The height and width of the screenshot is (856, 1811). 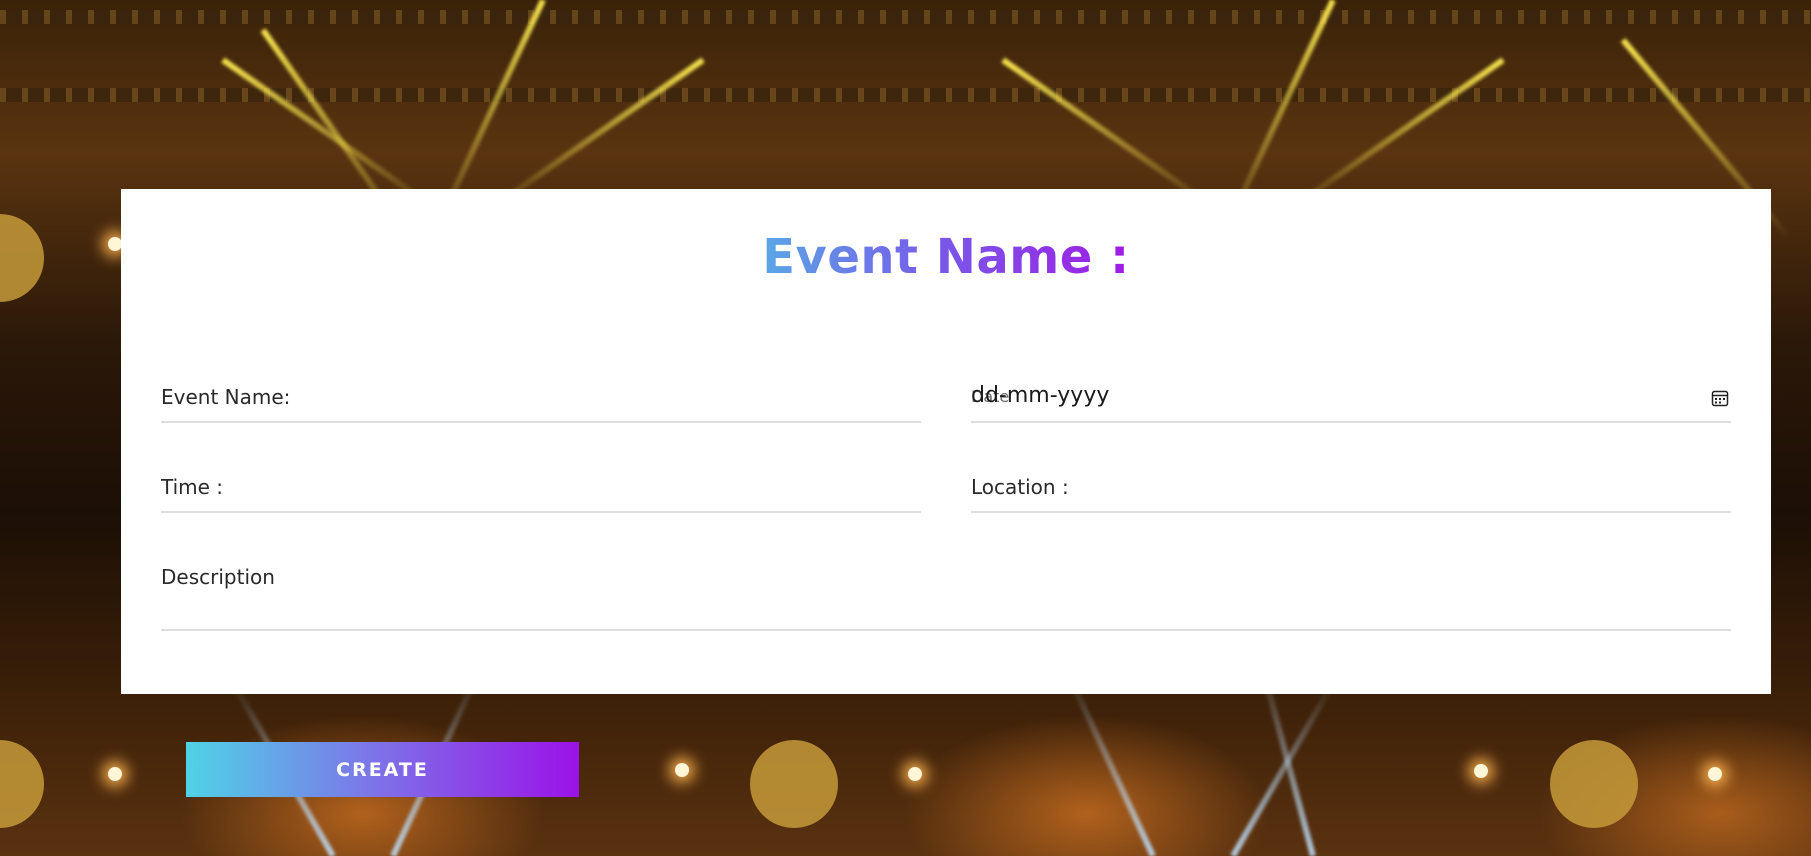 I want to click on event-name-field: Event Name:, so click(x=541, y=399).